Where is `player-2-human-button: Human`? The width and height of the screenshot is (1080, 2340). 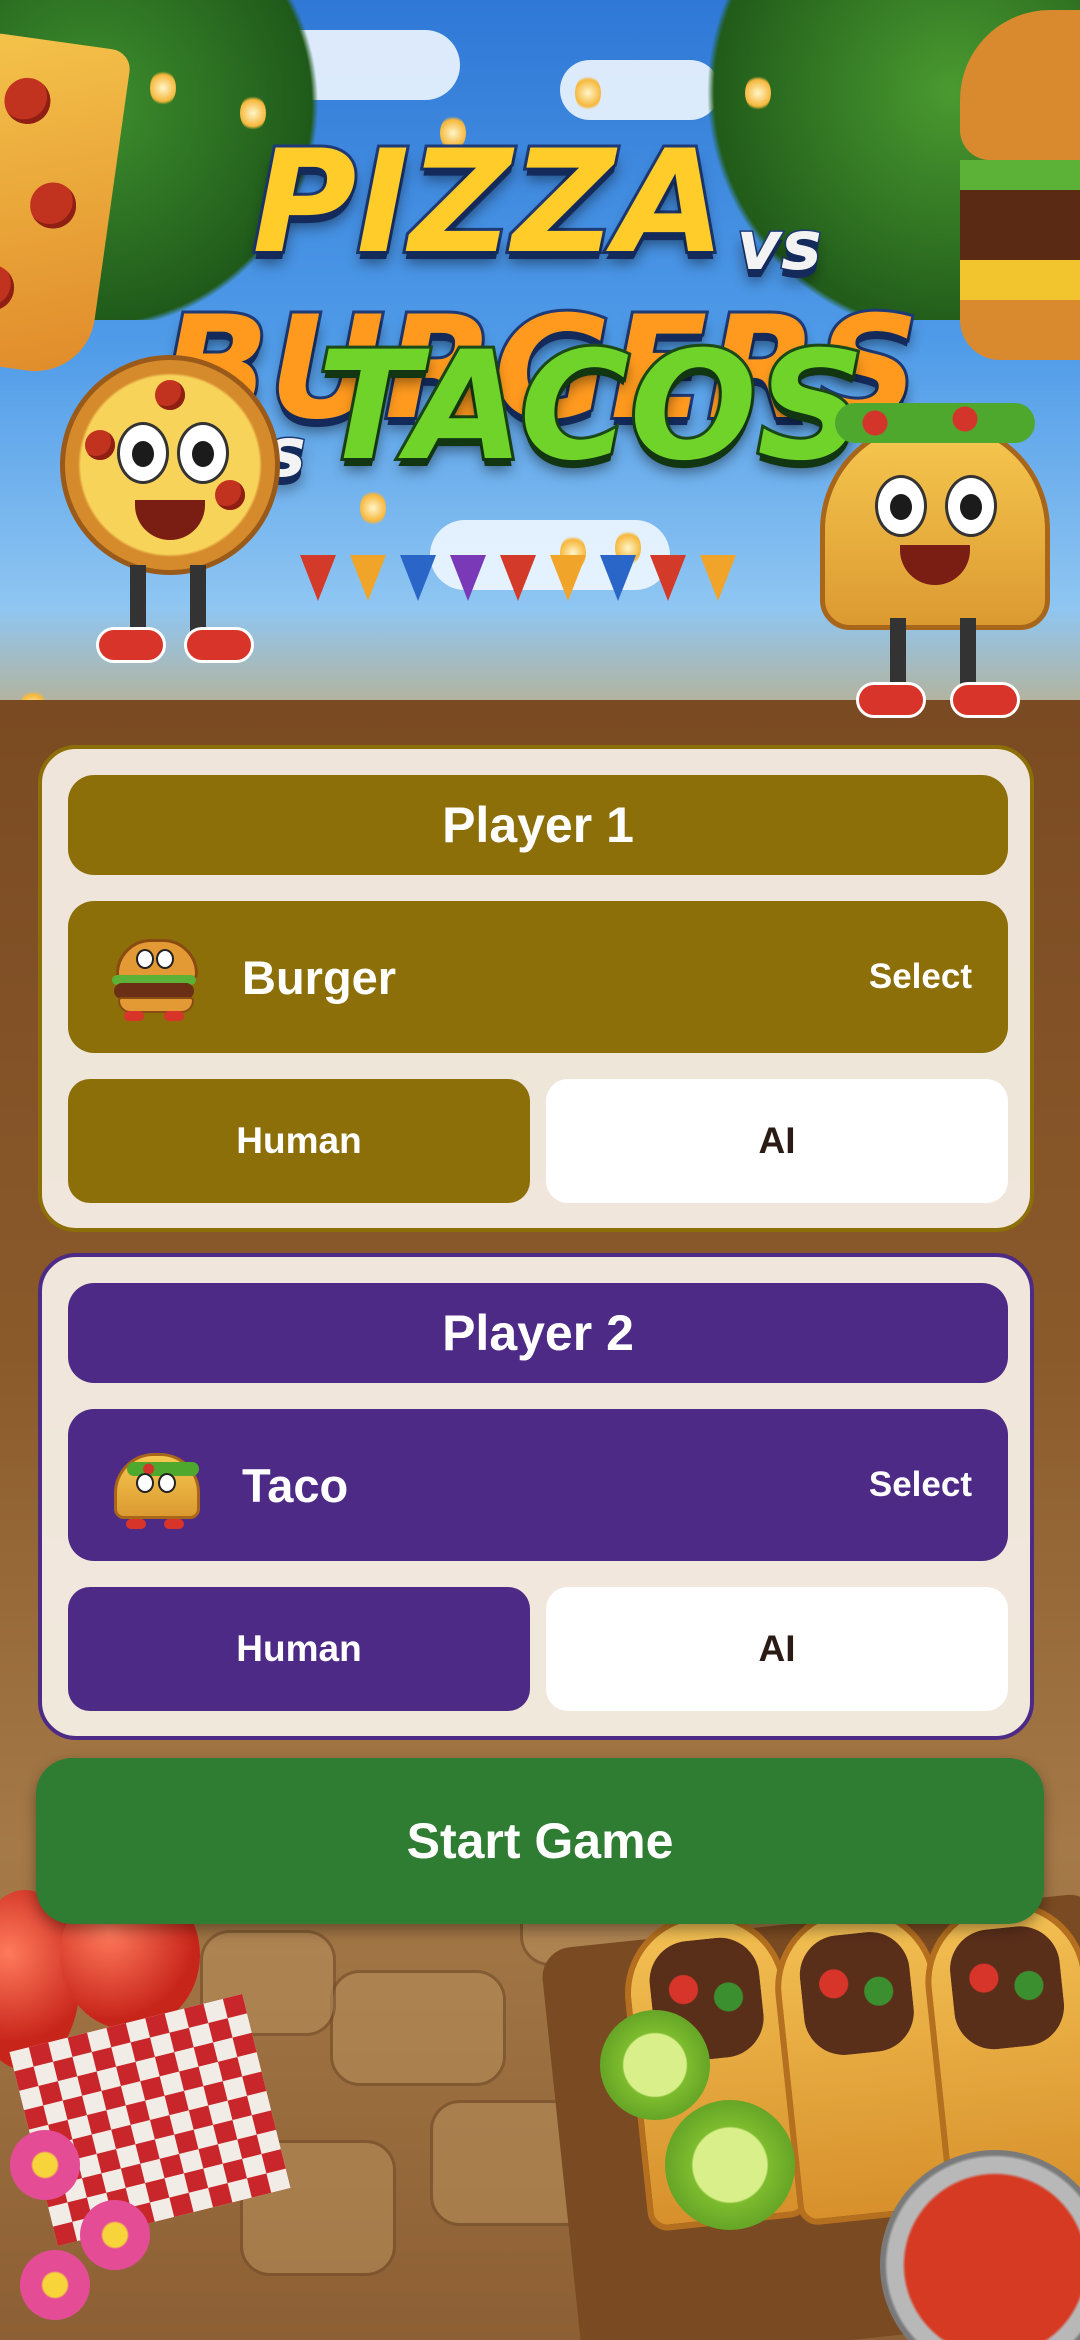 player-2-human-button: Human is located at coordinates (299, 1649).